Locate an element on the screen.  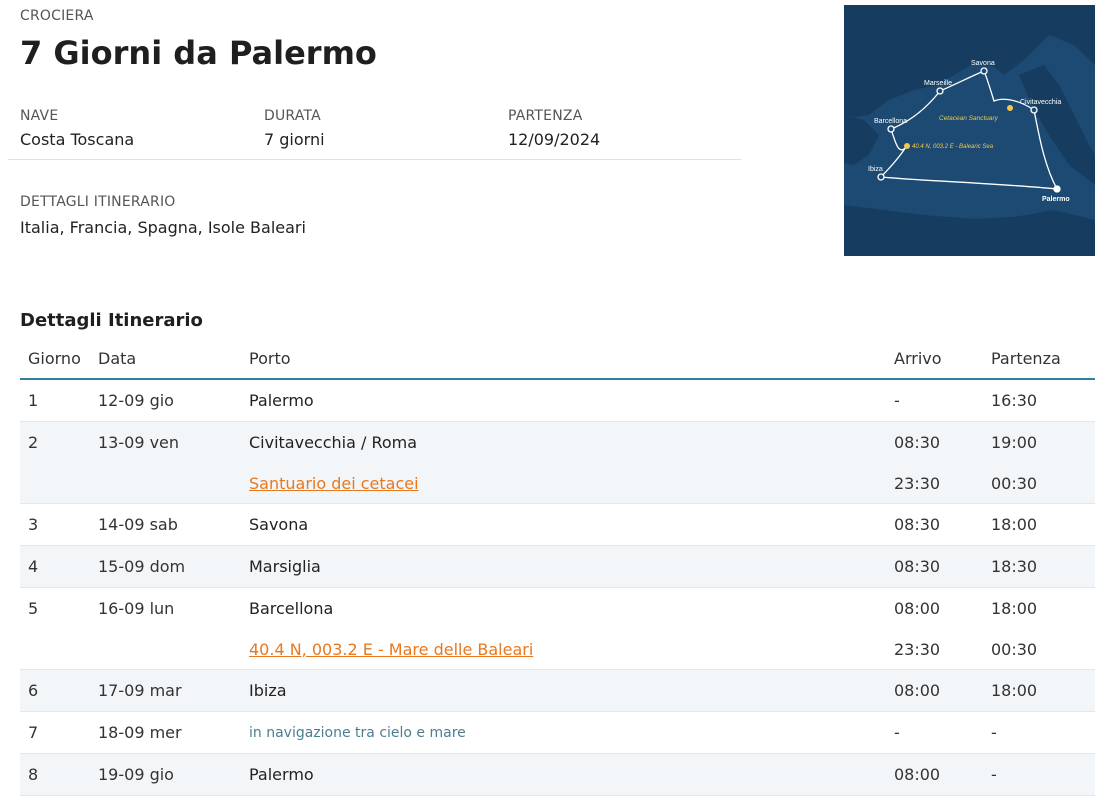
cell-date: 12-09 gio is located at coordinates (136, 400).